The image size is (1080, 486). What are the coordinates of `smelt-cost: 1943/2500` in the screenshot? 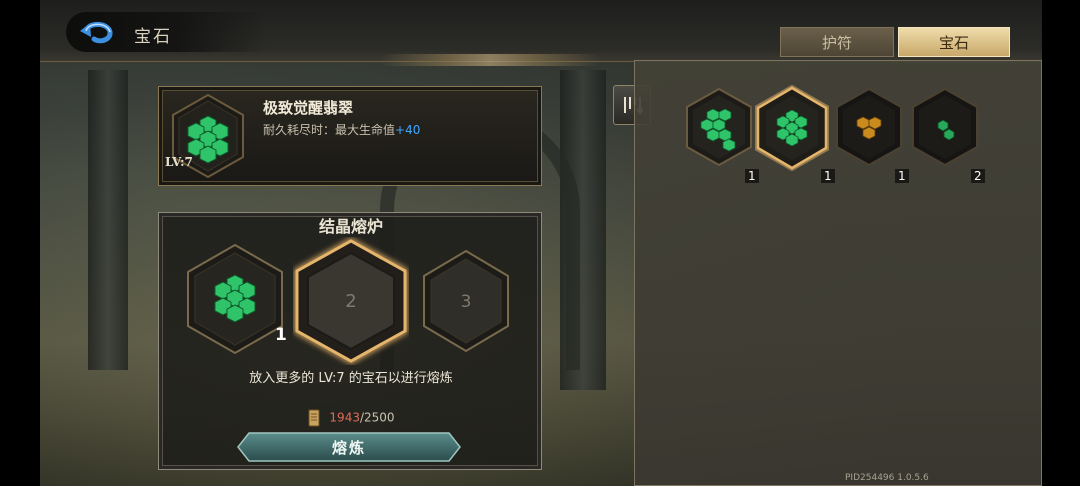 It's located at (351, 418).